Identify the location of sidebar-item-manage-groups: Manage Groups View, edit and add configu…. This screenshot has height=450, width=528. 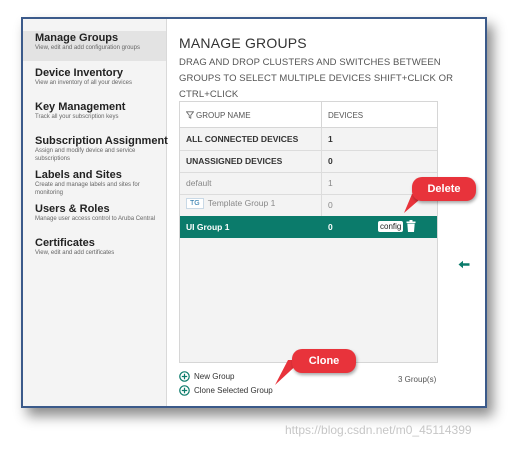
(94, 46).